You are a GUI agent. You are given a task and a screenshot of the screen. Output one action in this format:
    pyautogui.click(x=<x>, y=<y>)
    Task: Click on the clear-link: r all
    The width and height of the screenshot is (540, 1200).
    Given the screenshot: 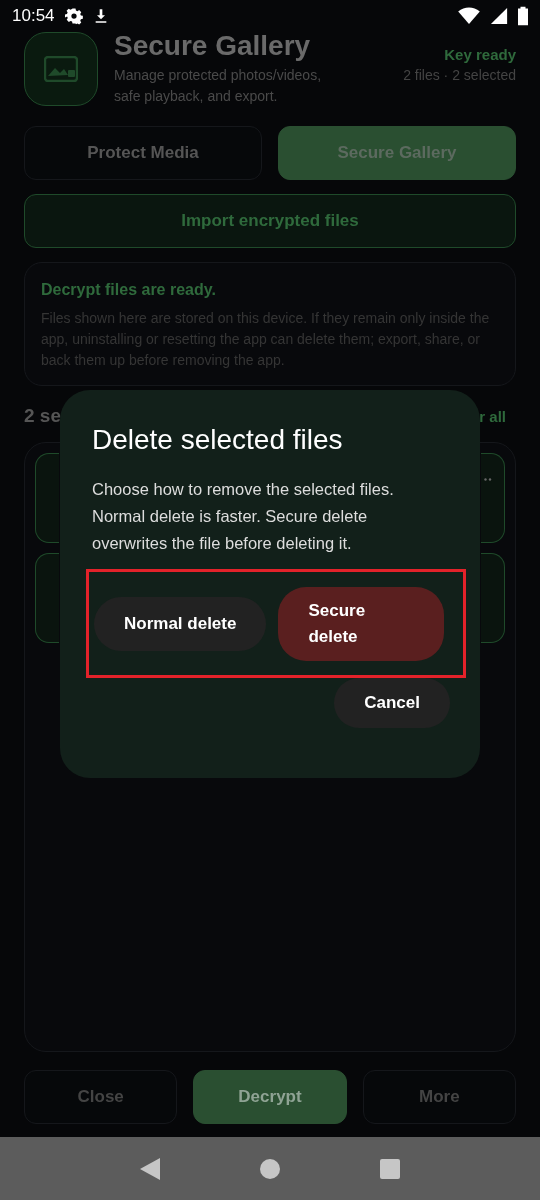 What is the action you would take?
    pyautogui.click(x=492, y=416)
    